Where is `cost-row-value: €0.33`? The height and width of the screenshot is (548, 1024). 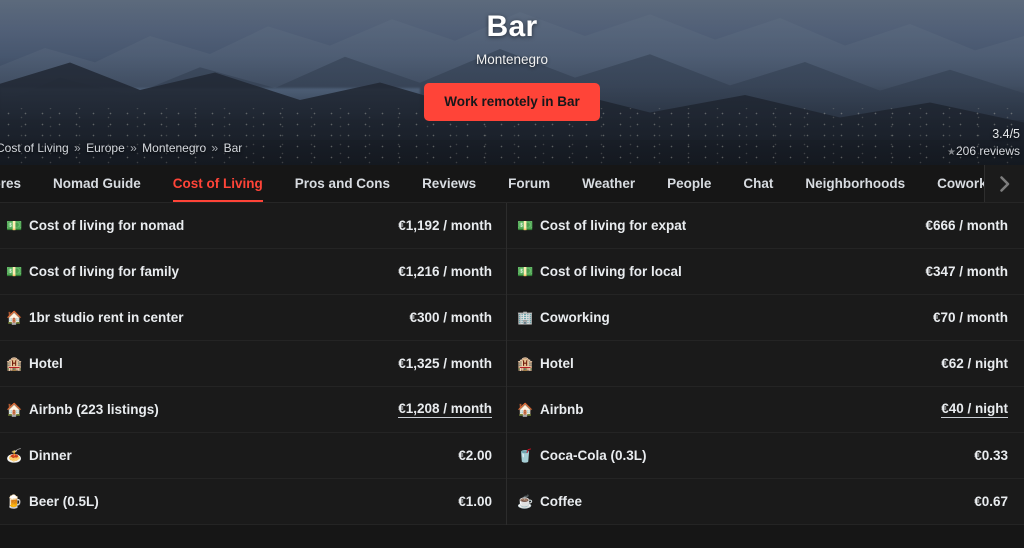 cost-row-value: €0.33 is located at coordinates (991, 455).